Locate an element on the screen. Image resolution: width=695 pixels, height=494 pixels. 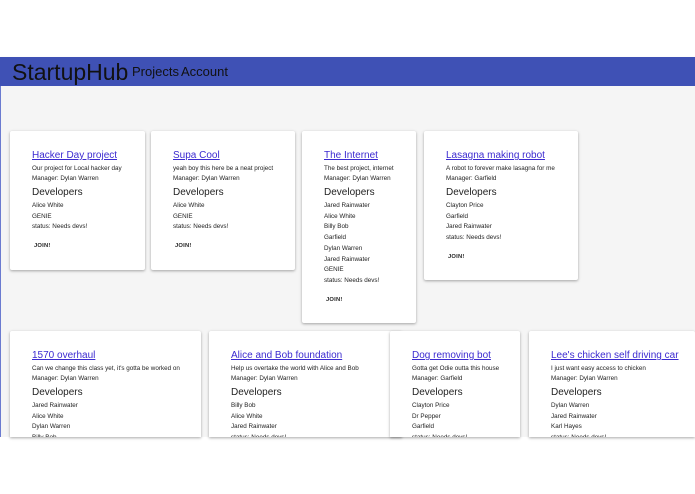
project-description: Gotta get Odie outta this house is located at coordinates (456, 368).